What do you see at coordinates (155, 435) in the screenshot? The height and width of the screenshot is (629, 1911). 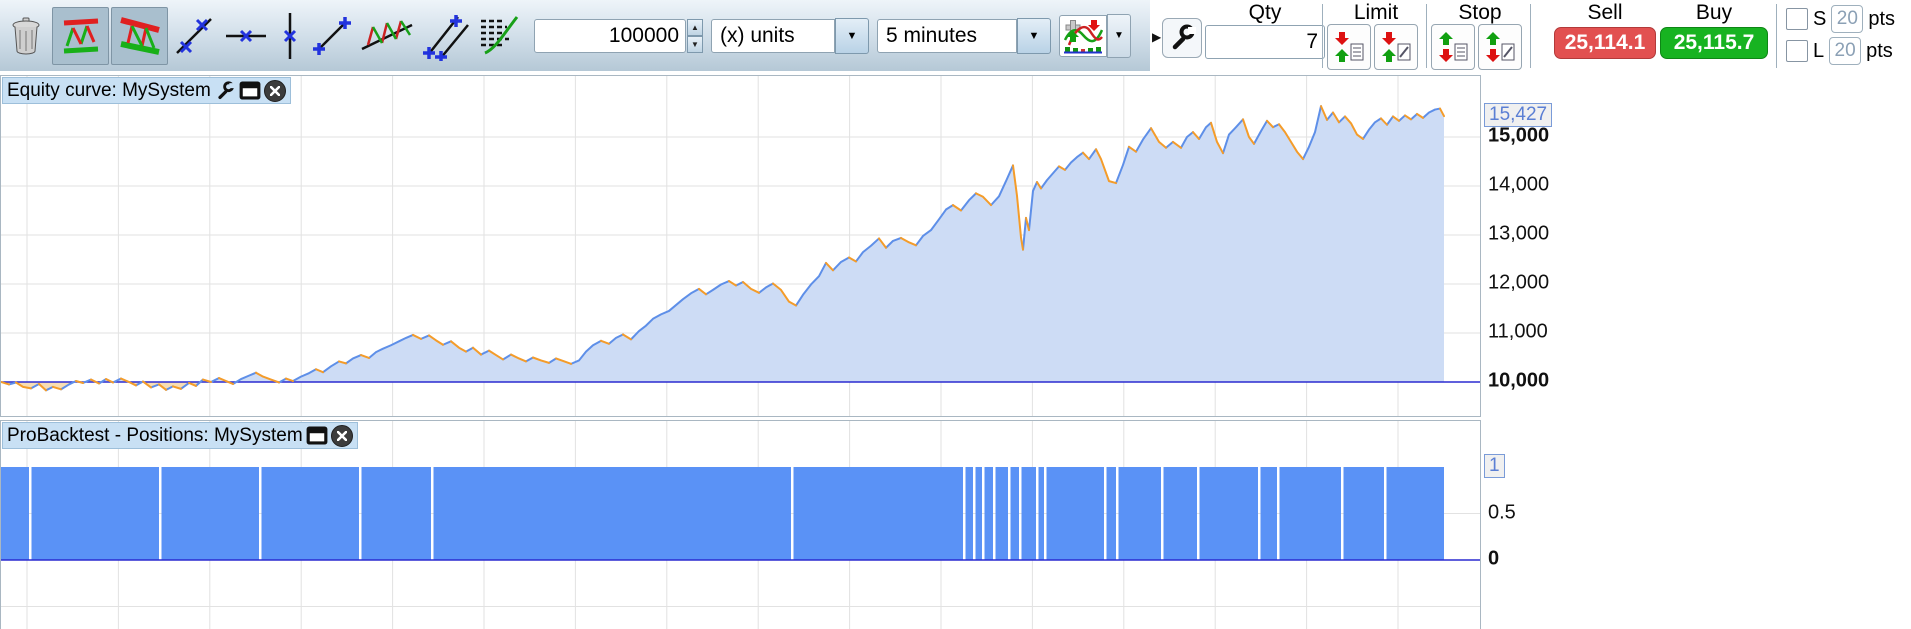 I see `positions-panel-title: ProBacktest - Positions: MySystem` at bounding box center [155, 435].